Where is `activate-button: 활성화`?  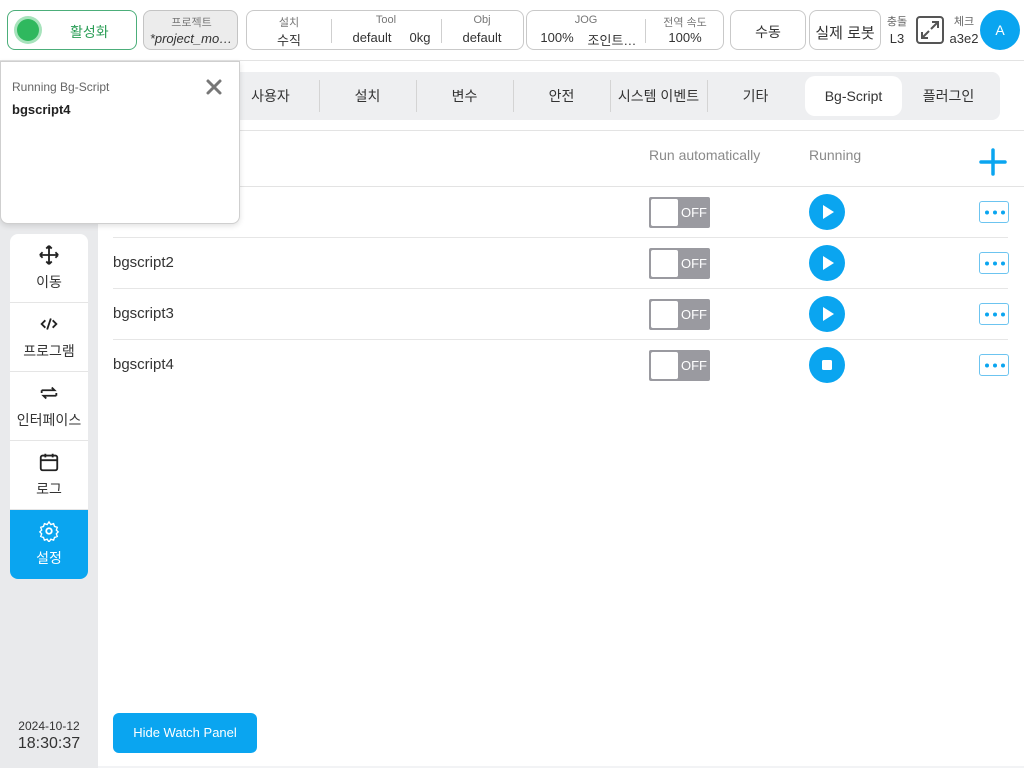
activate-button: 활성화 is located at coordinates (72, 30).